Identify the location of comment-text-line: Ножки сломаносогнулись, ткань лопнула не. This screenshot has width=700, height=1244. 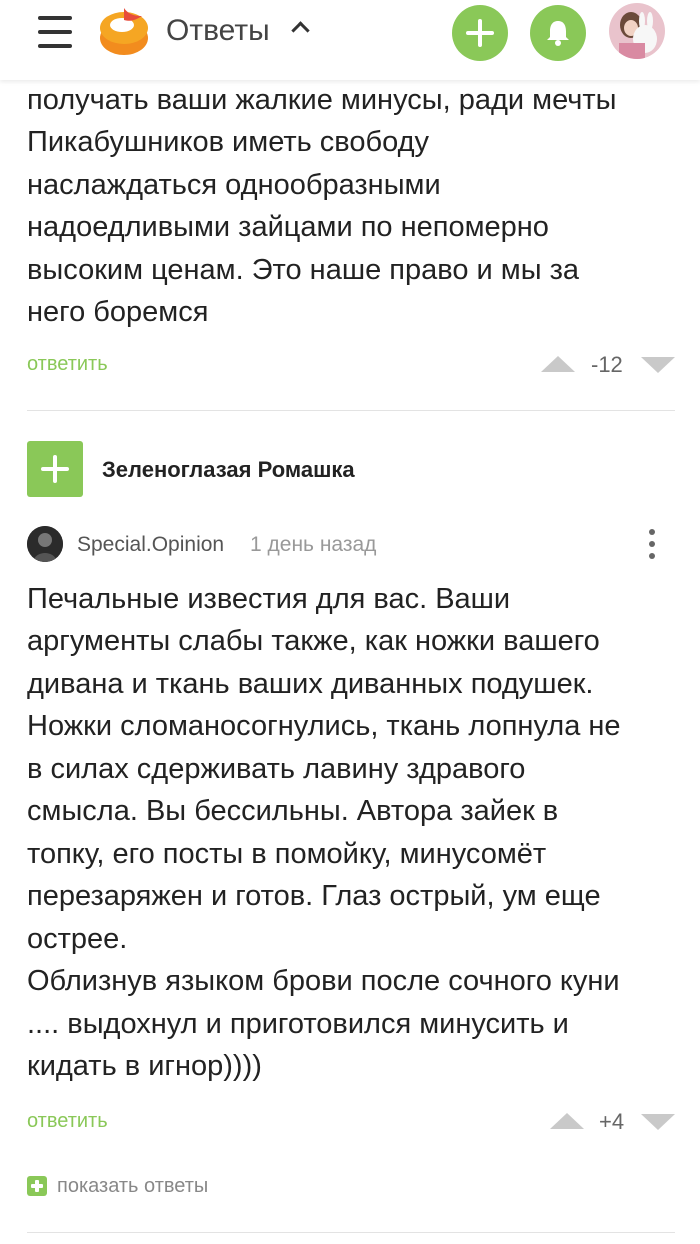
(324, 726).